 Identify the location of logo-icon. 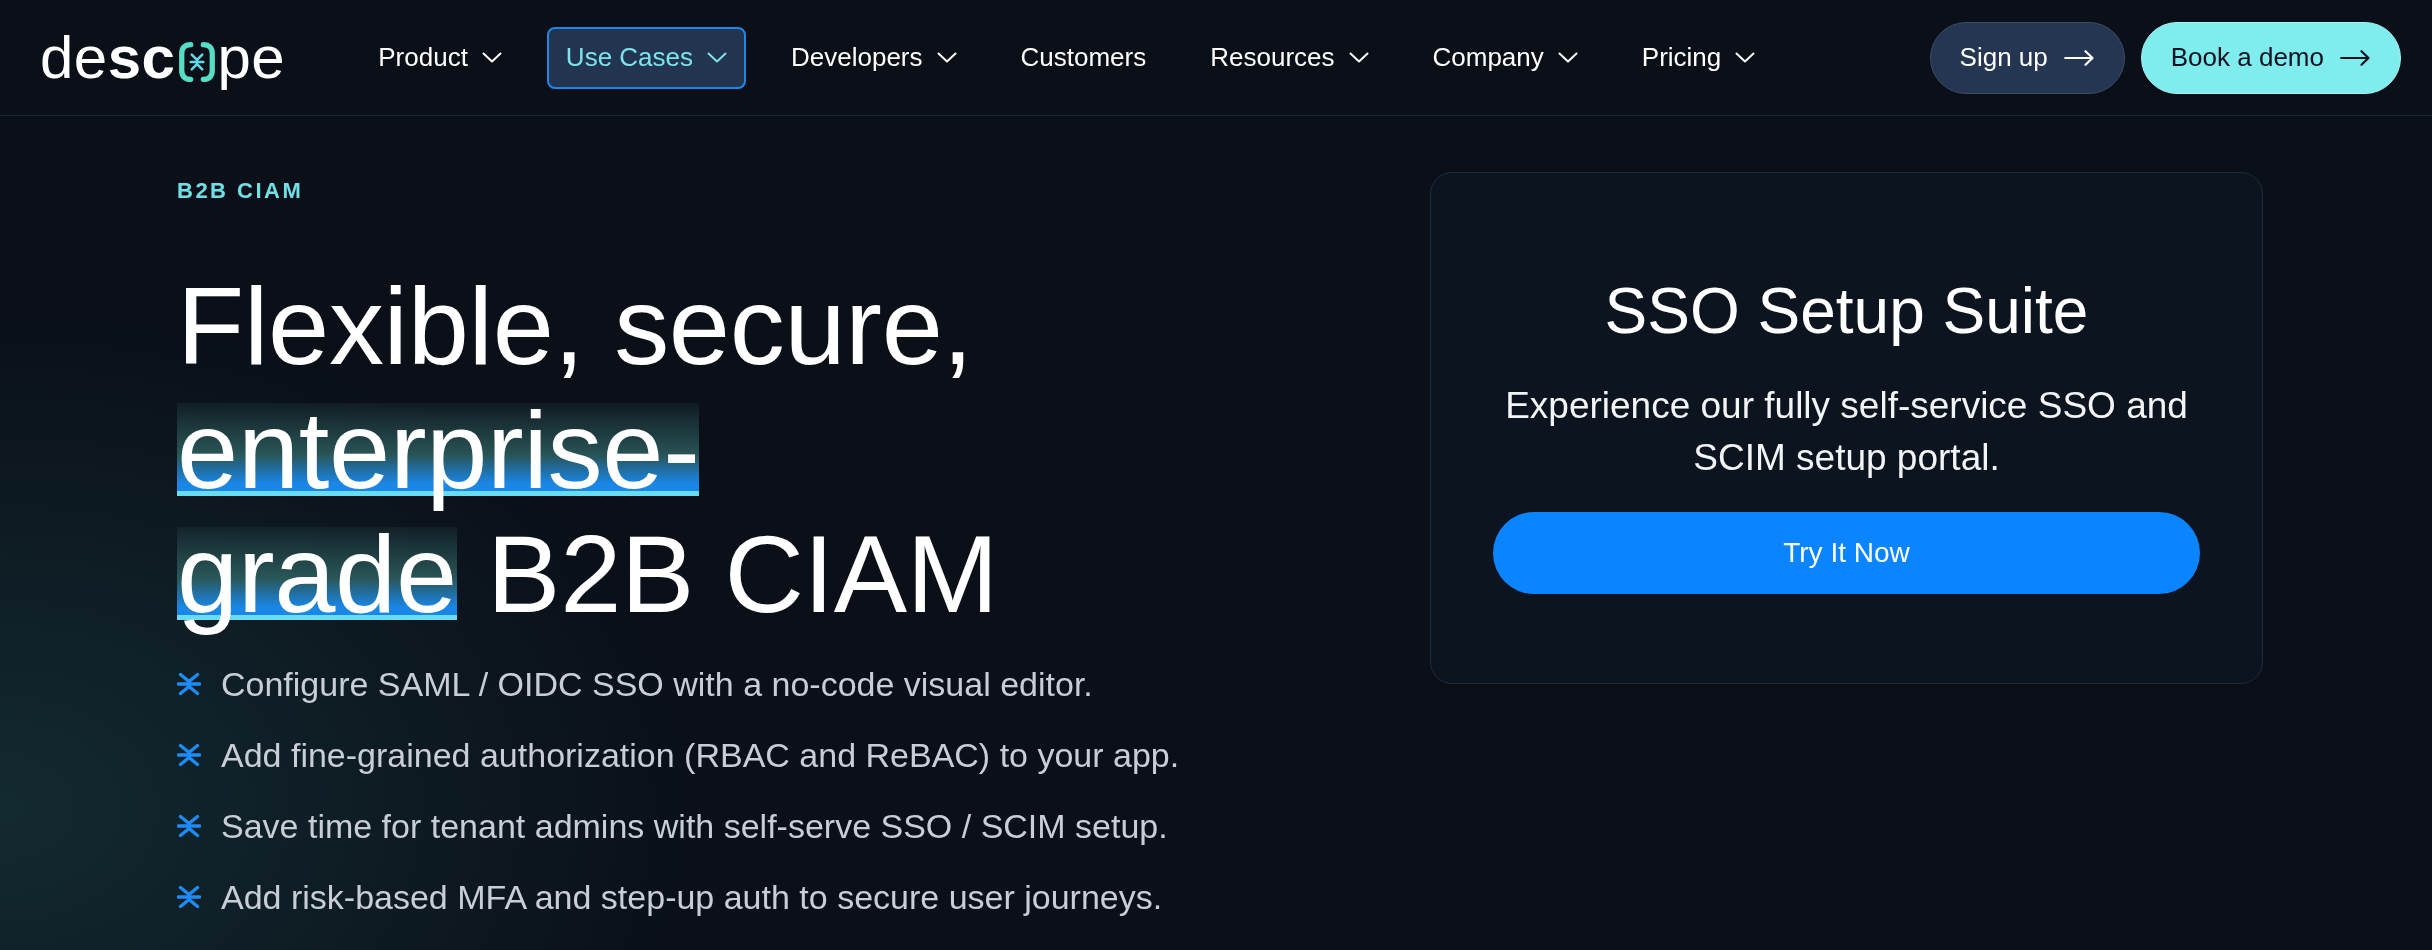
(196, 61).